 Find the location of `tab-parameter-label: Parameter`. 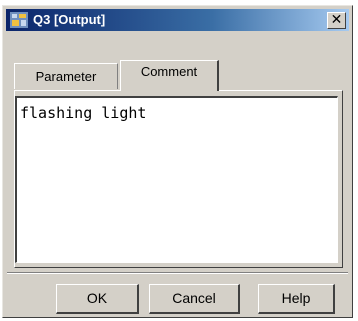

tab-parameter-label: Parameter is located at coordinates (66, 76).